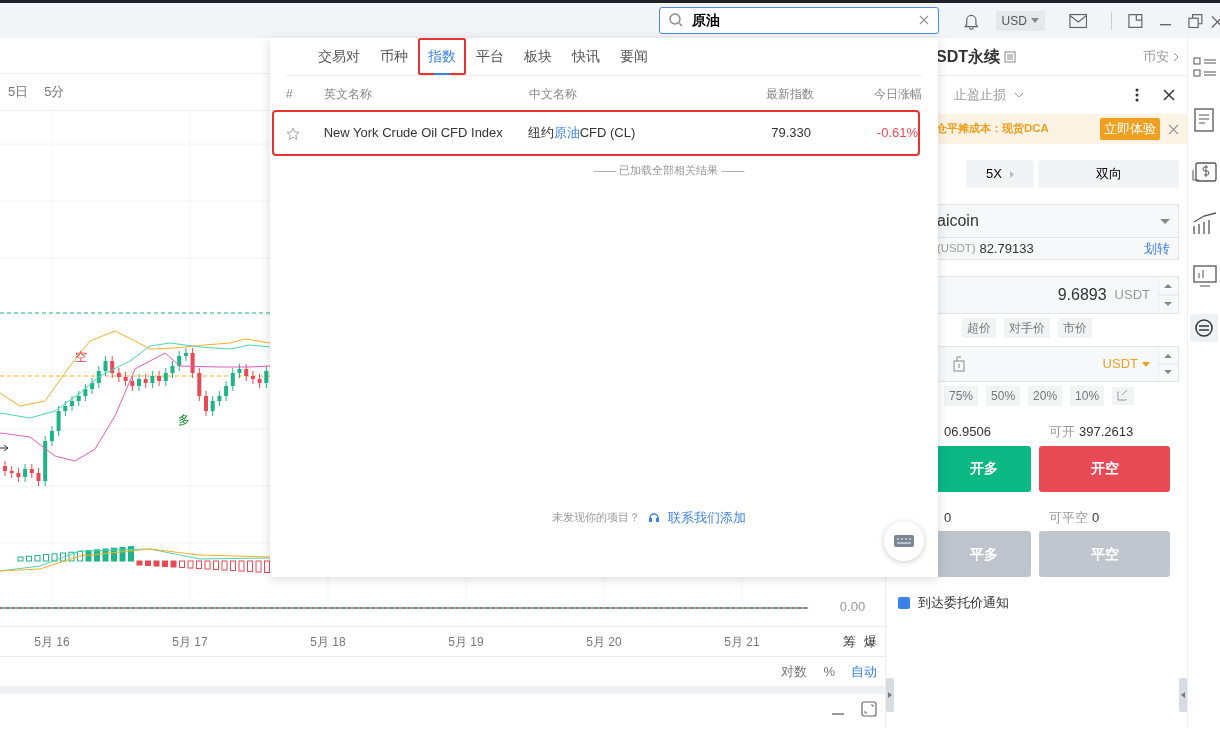  Describe the element at coordinates (634, 56) in the screenshot. I see `category-tab: 要闻` at that location.